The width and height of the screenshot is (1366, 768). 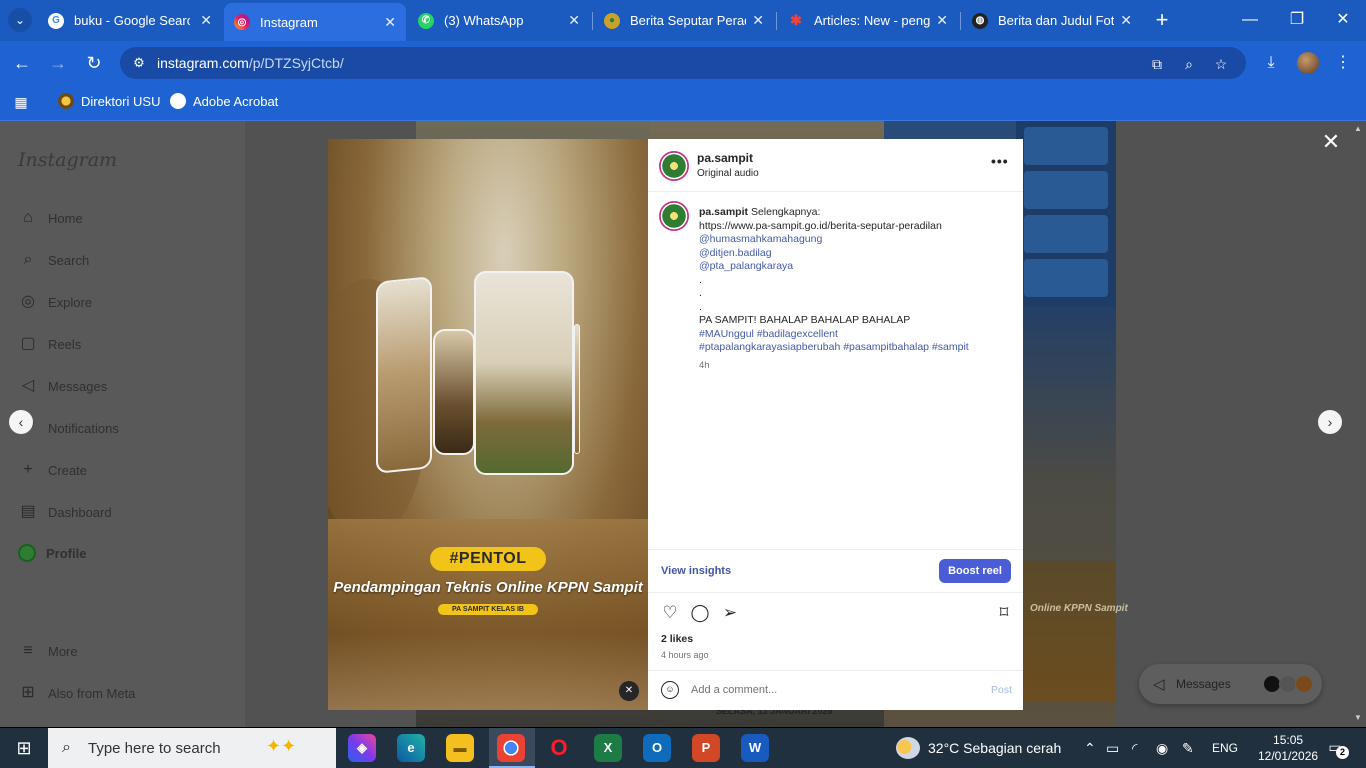 I want to click on messenger-icon: ◁, so click(x=1159, y=684).